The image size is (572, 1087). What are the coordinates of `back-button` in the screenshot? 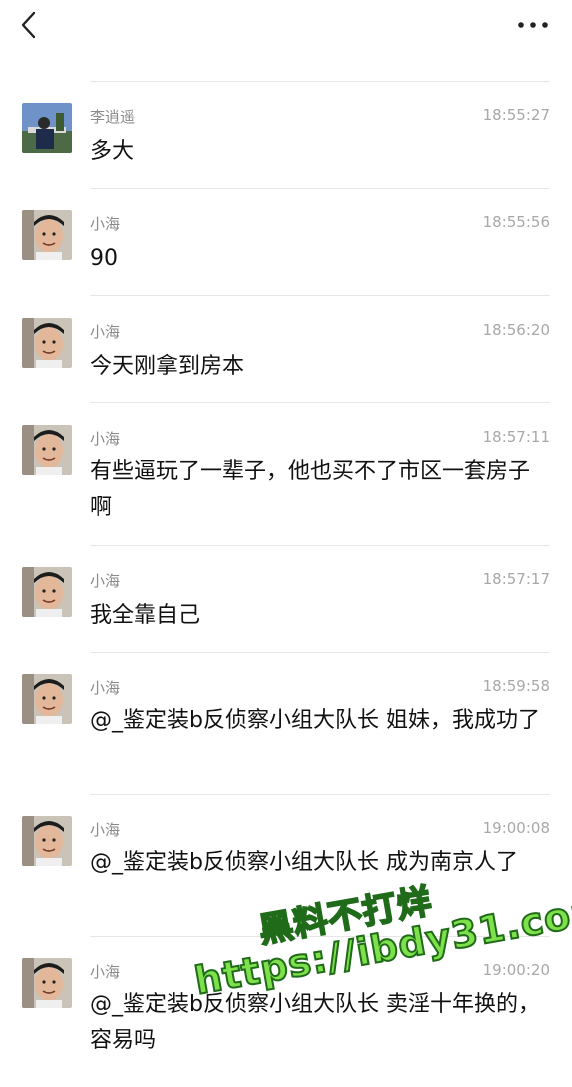 It's located at (29, 25).